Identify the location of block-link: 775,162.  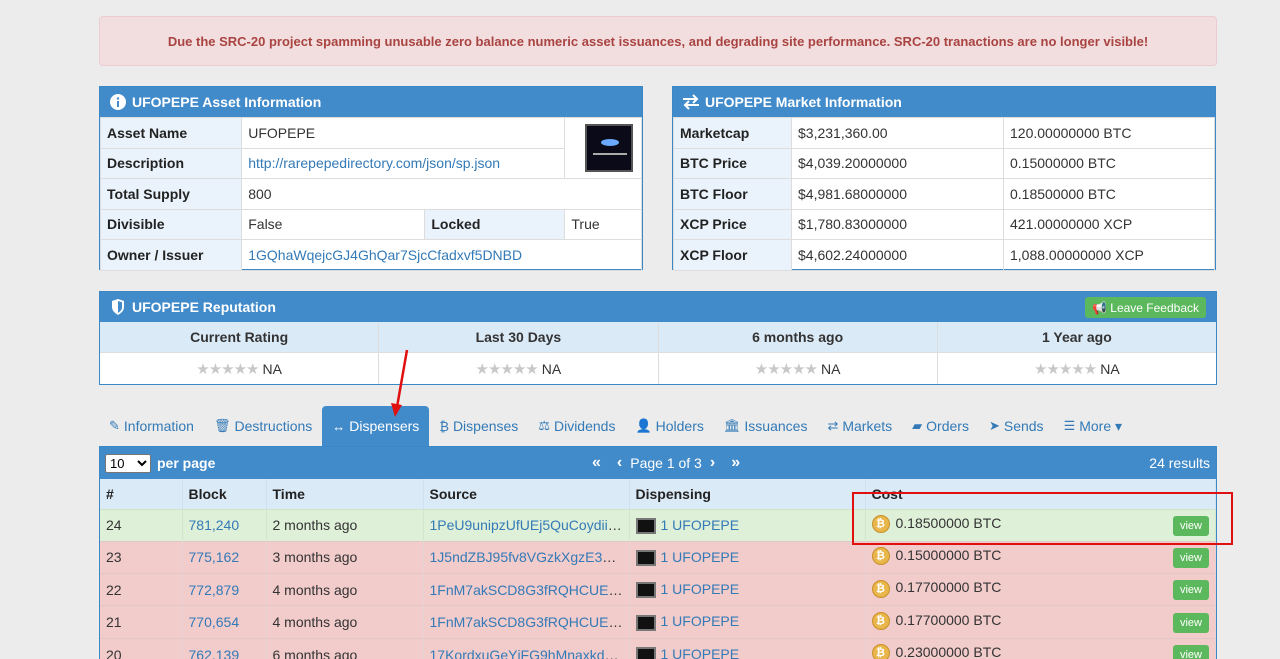
(214, 557).